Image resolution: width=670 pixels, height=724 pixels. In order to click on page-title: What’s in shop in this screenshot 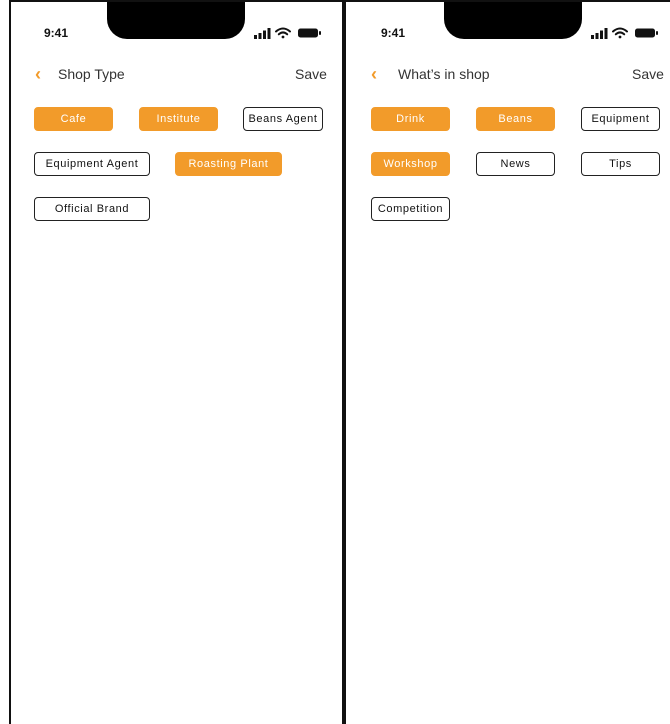, I will do `click(444, 74)`.